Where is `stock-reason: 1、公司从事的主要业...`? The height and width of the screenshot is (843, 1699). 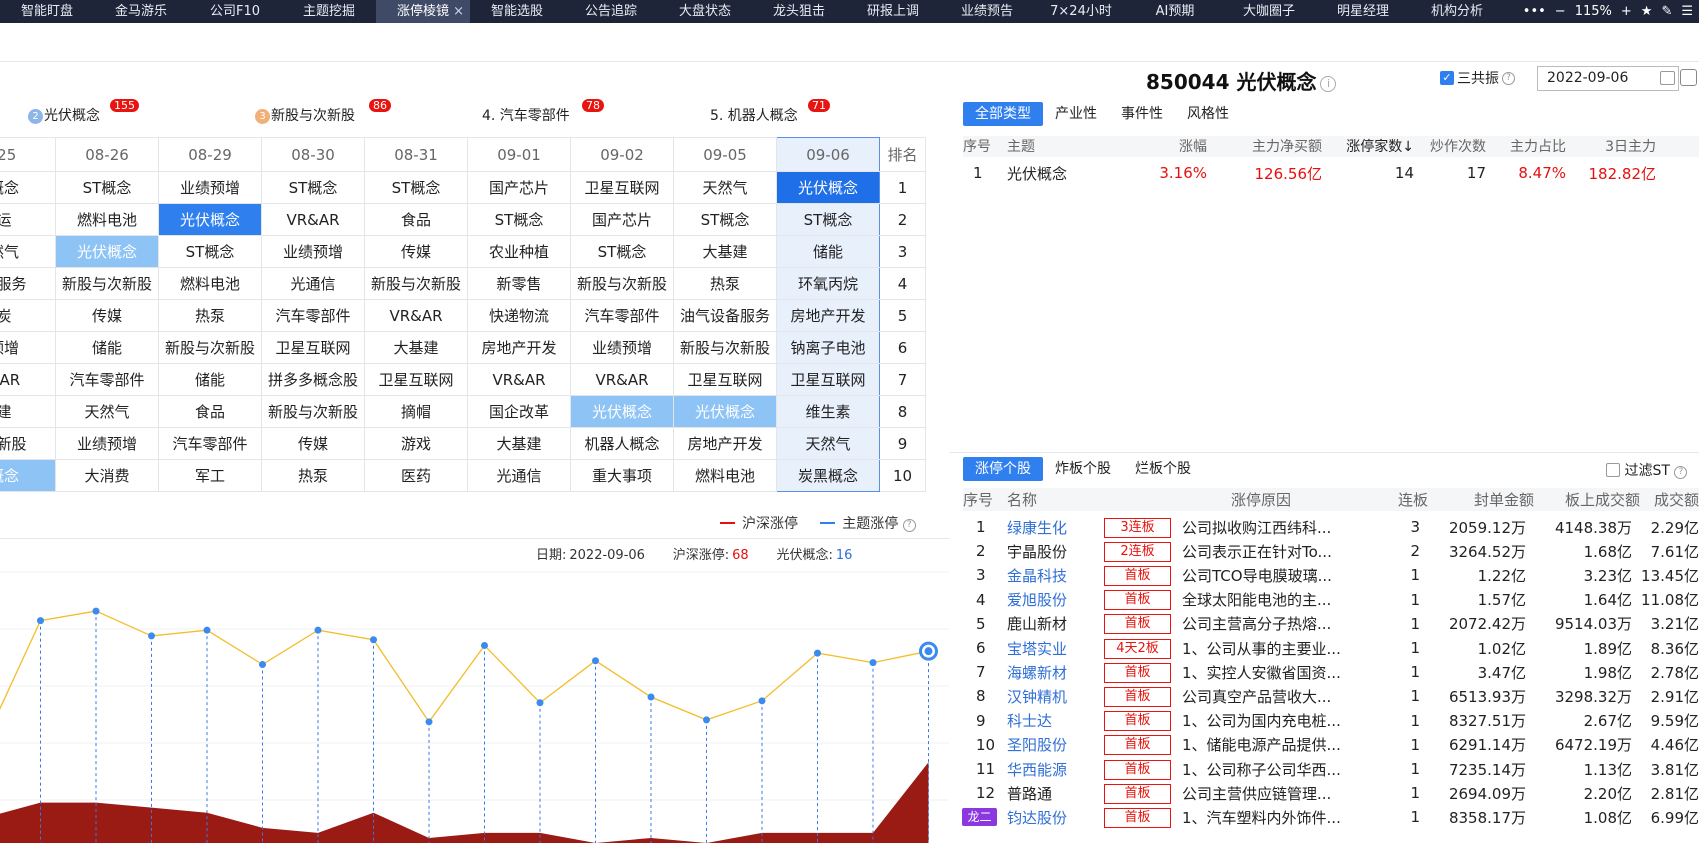
stock-reason: 1、公司从事的主要业... is located at coordinates (1271, 648).